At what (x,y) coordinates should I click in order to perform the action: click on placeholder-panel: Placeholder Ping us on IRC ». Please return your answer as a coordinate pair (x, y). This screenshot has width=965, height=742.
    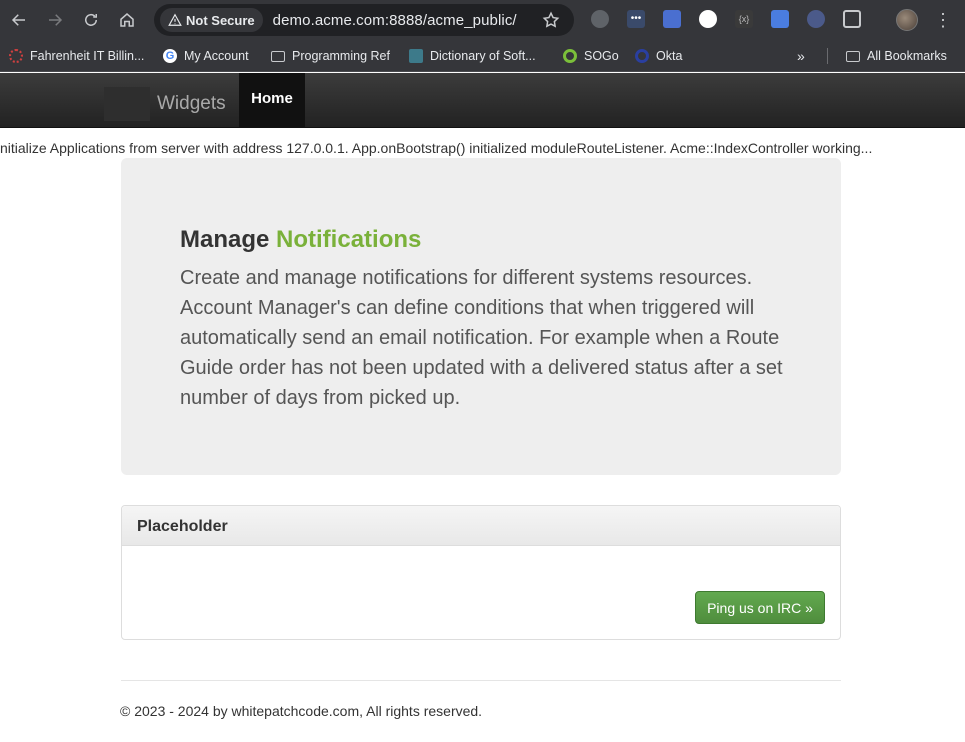
    Looking at the image, I should click on (481, 572).